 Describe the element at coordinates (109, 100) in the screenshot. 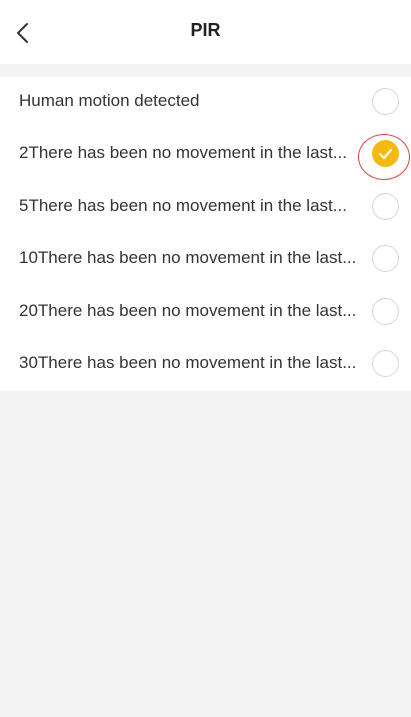

I see `option-label: Human motion detected` at that location.